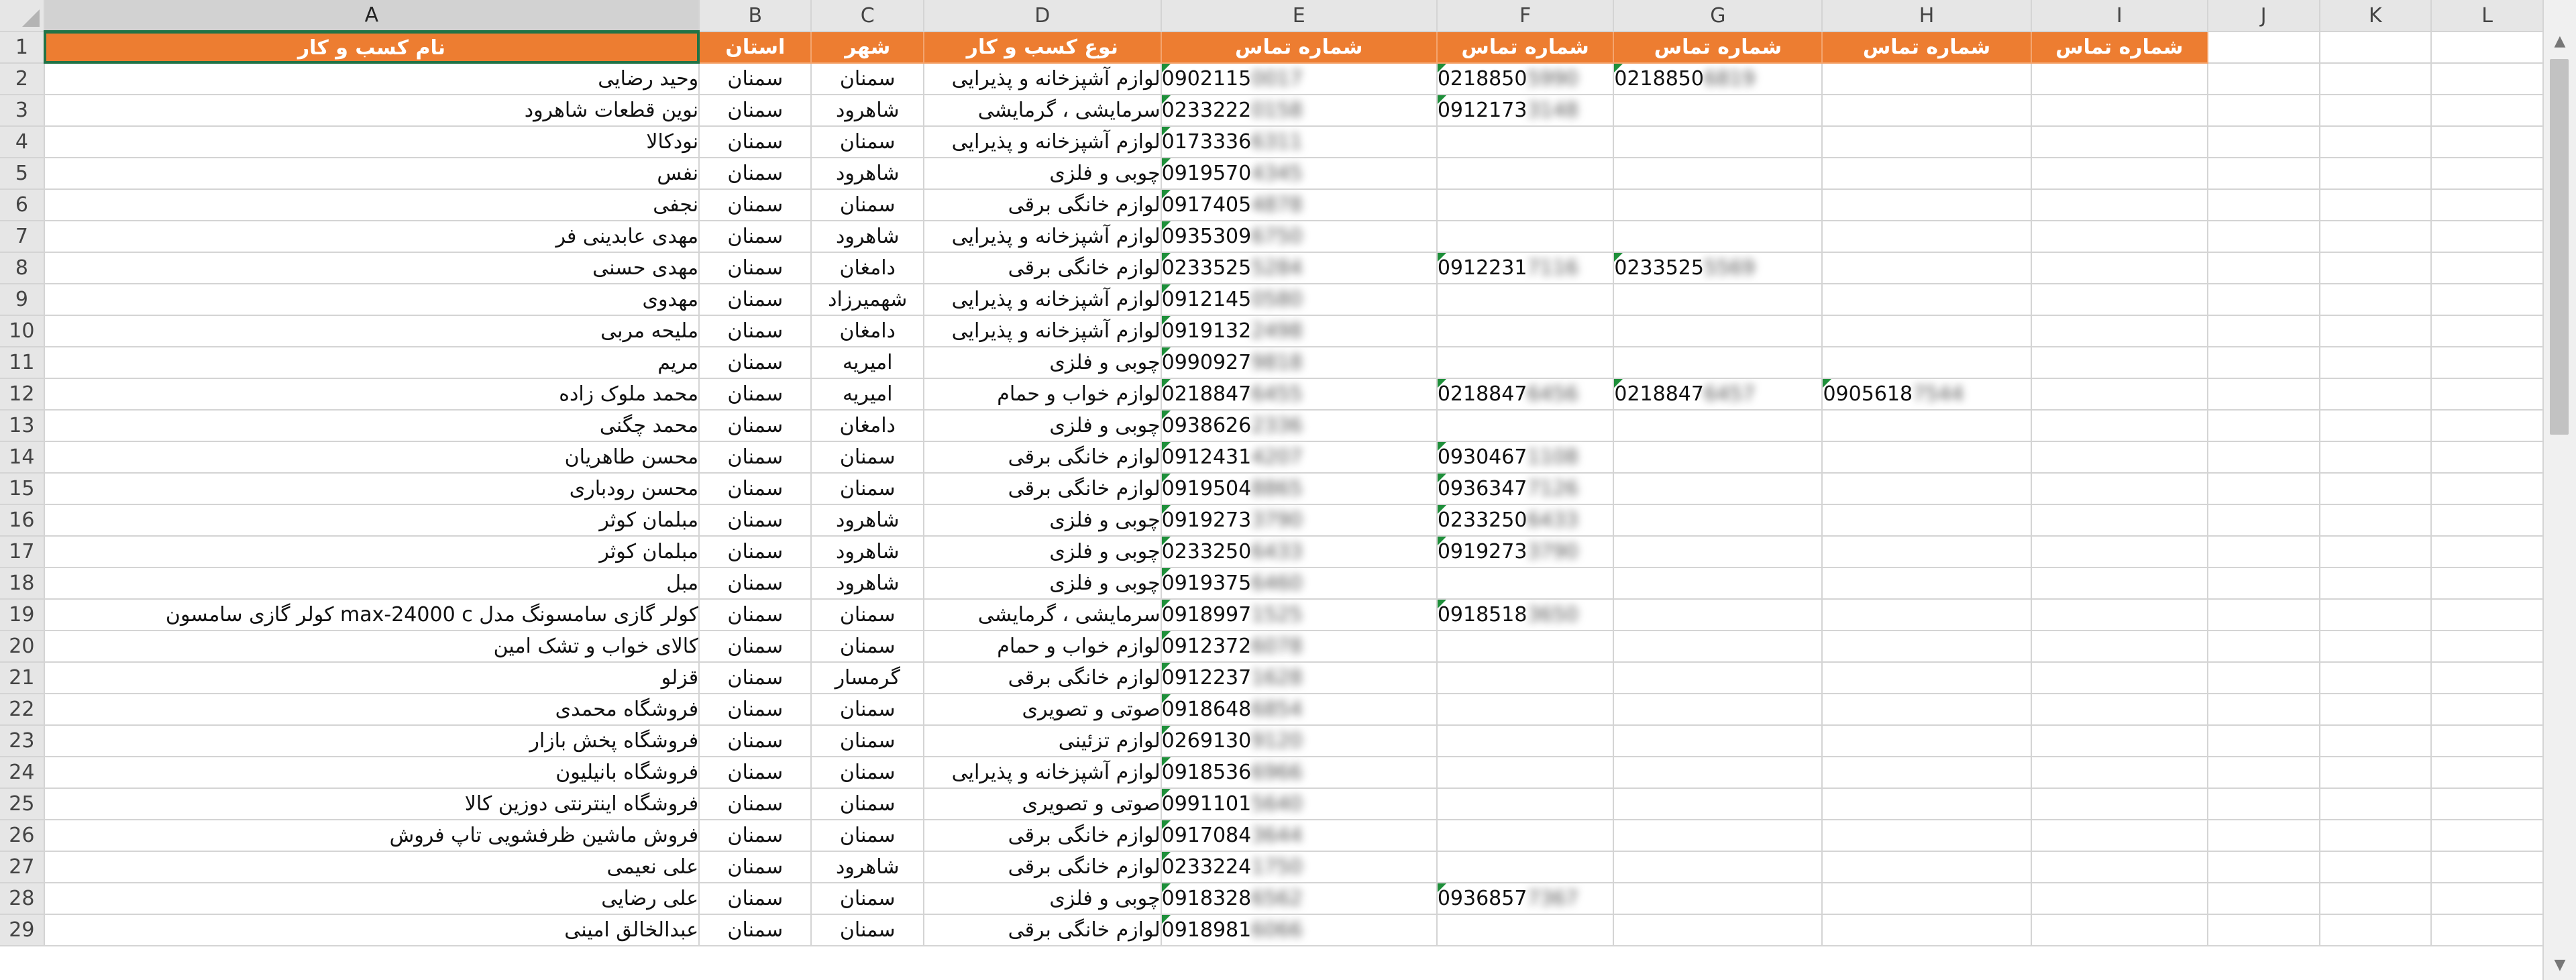 This screenshot has height=980, width=2576. I want to click on phone-cell: 09056187544, so click(1927, 394).